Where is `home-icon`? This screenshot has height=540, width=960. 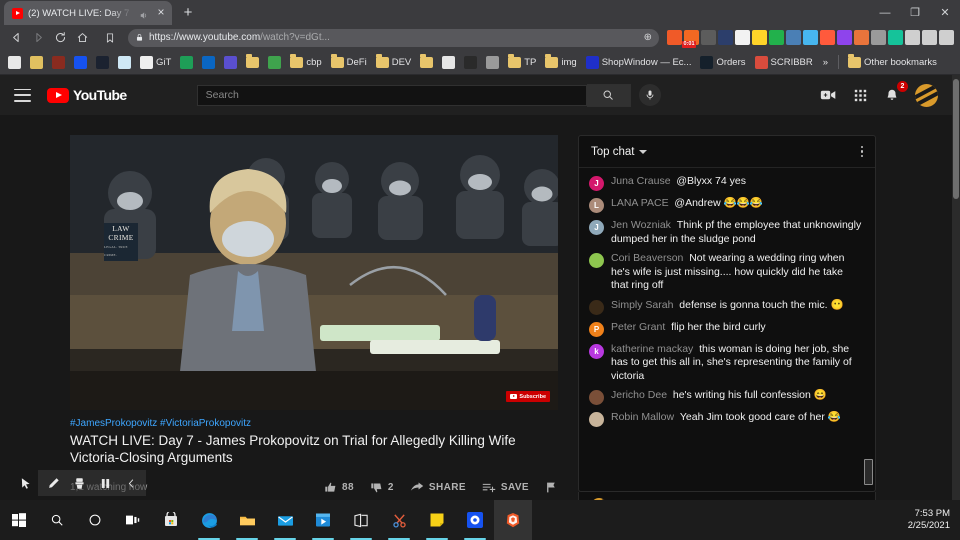 home-icon is located at coordinates (82, 38).